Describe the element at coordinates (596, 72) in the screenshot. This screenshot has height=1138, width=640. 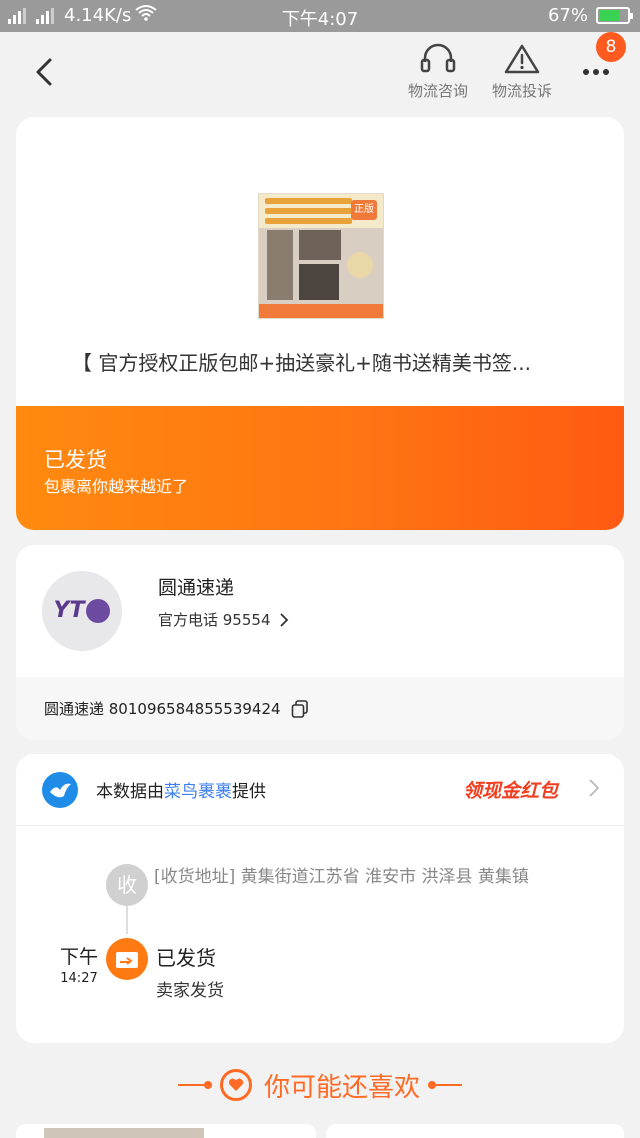
I see `more-dots-icon` at that location.